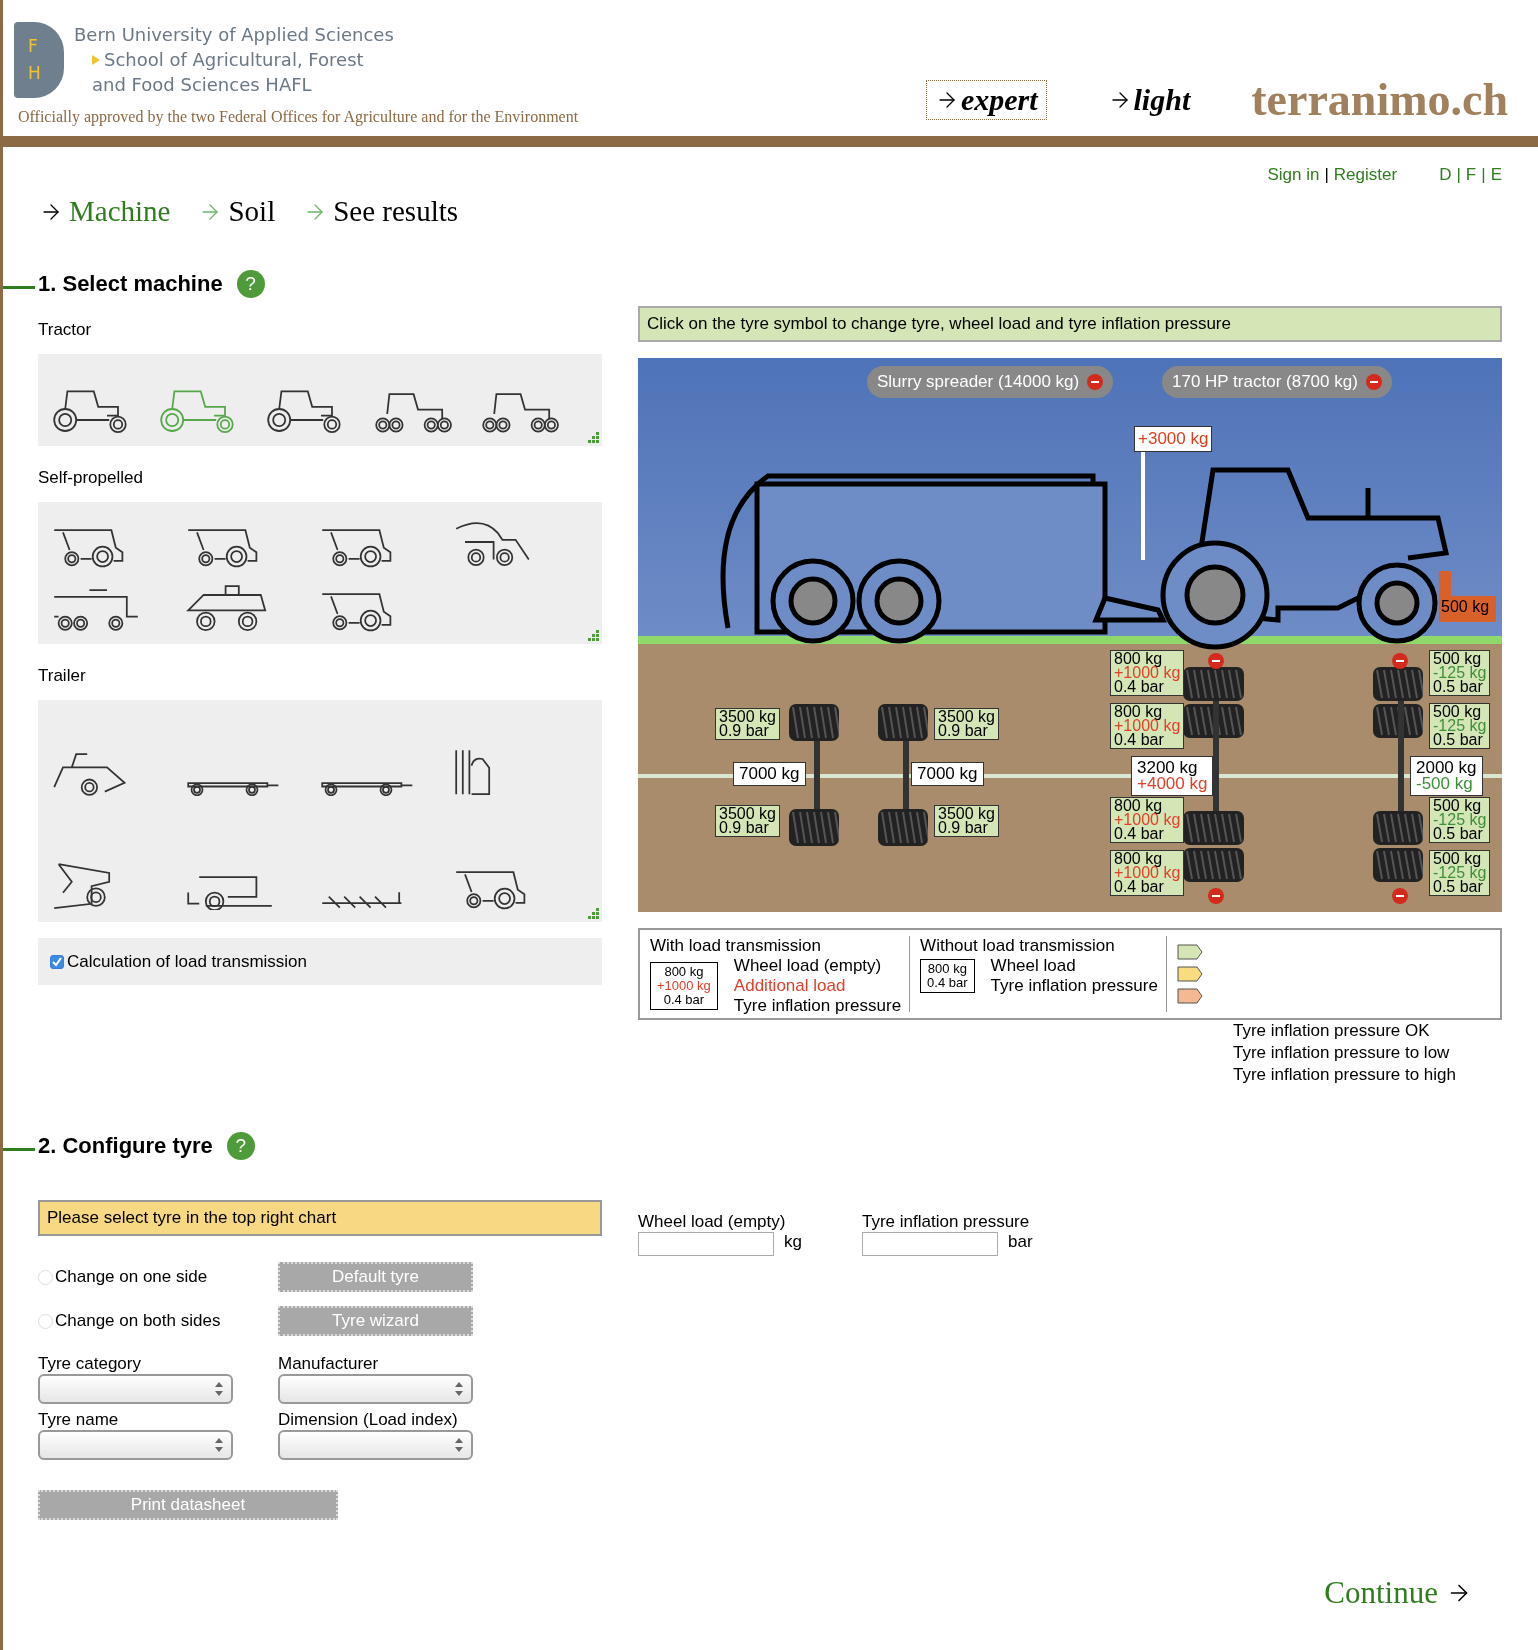 This screenshot has height=1650, width=1538. Describe the element at coordinates (90, 1364) in the screenshot. I see `select-label: Tyre category` at that location.